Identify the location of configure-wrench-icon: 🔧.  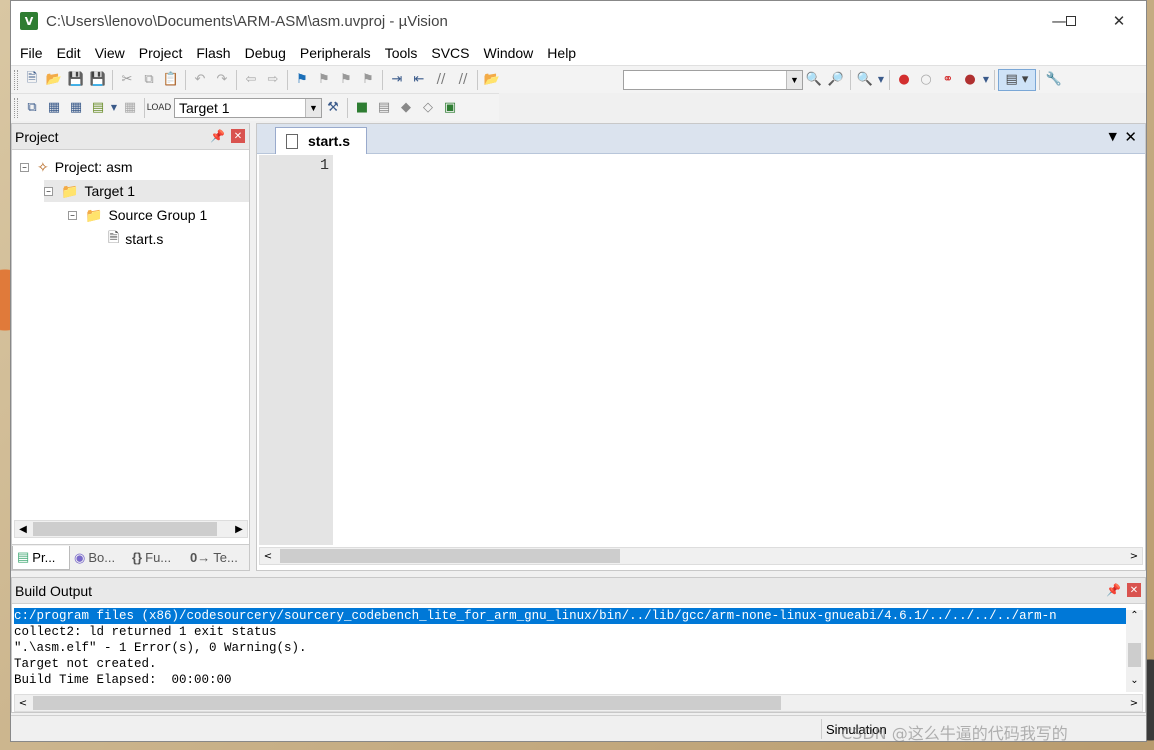
(1054, 80).